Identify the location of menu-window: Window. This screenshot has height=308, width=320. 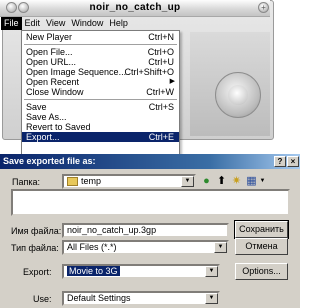
(87, 23).